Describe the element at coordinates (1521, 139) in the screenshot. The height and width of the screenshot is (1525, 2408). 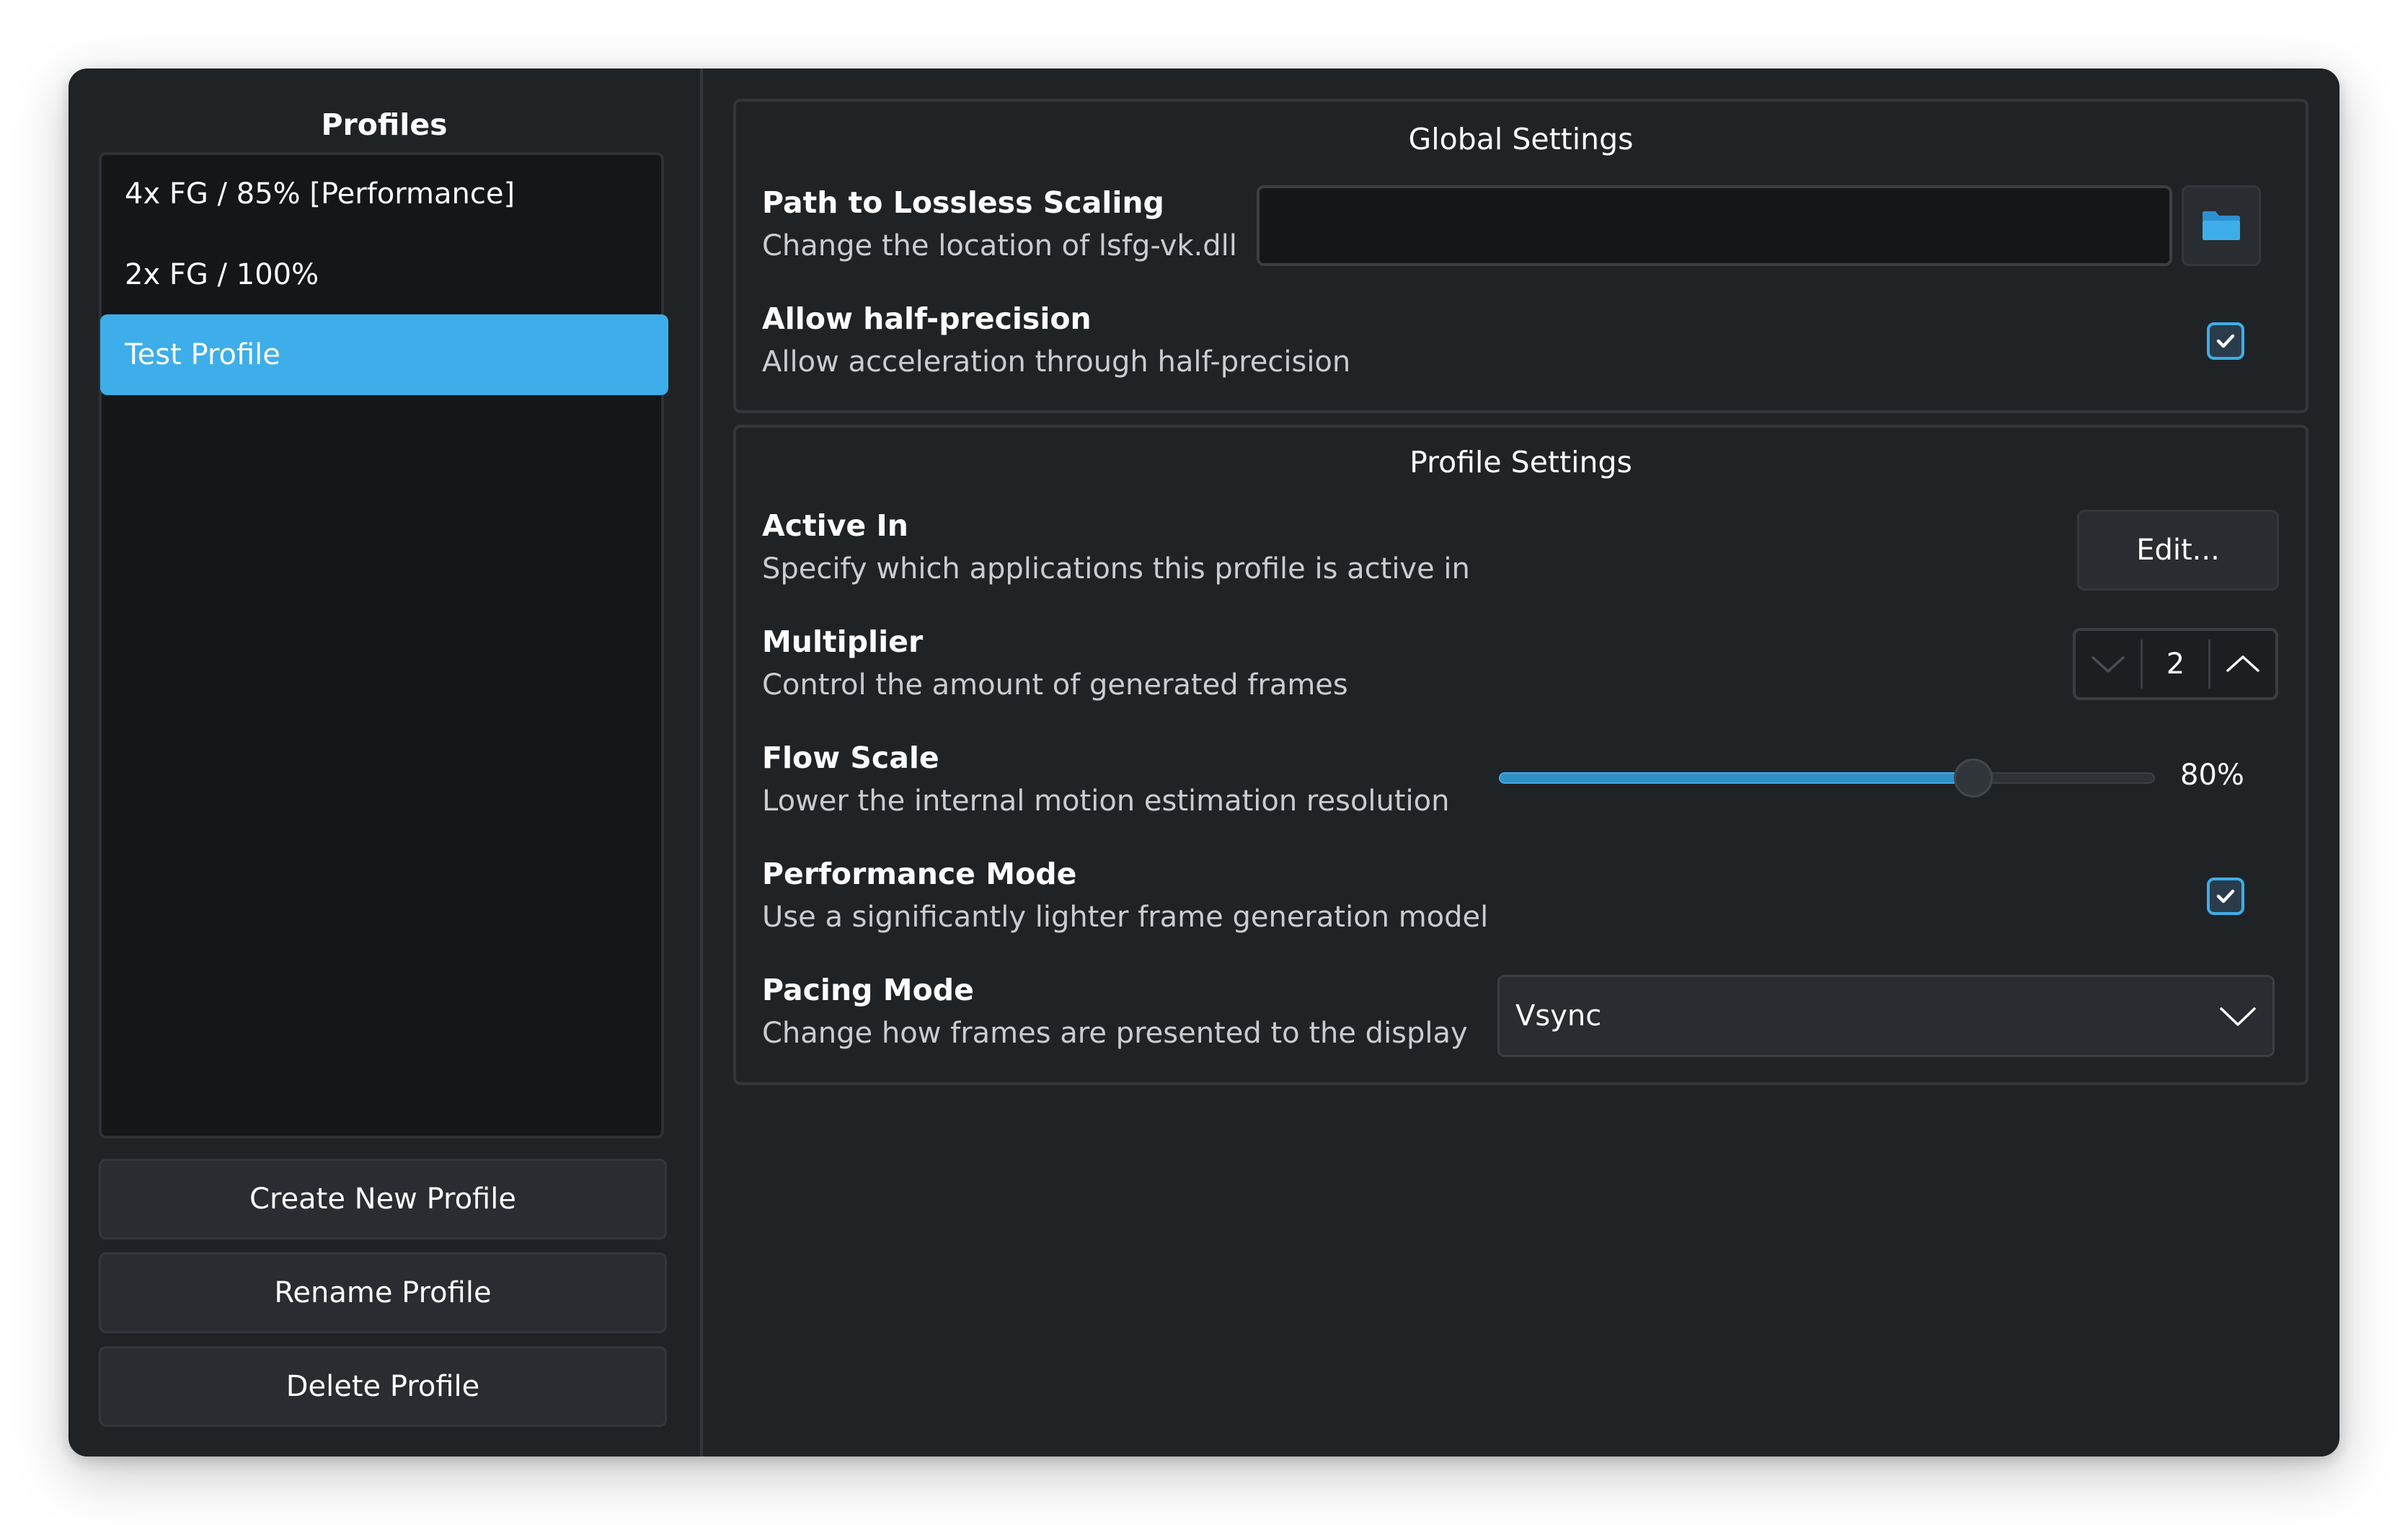
I see `global-settings-title: Global Settings` at that location.